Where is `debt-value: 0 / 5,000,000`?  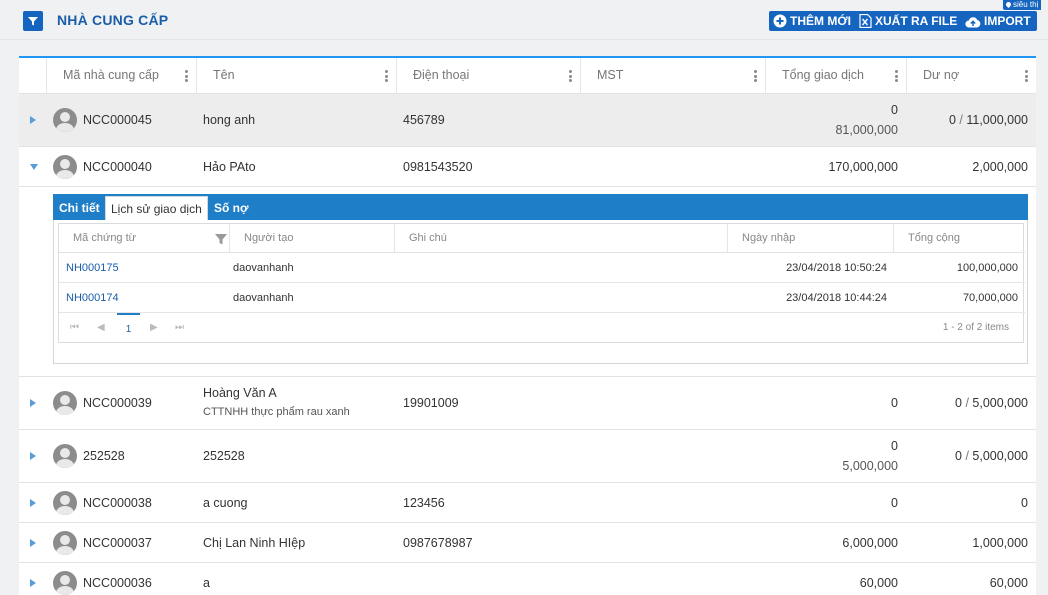
debt-value: 0 / 5,000,000 is located at coordinates (991, 456).